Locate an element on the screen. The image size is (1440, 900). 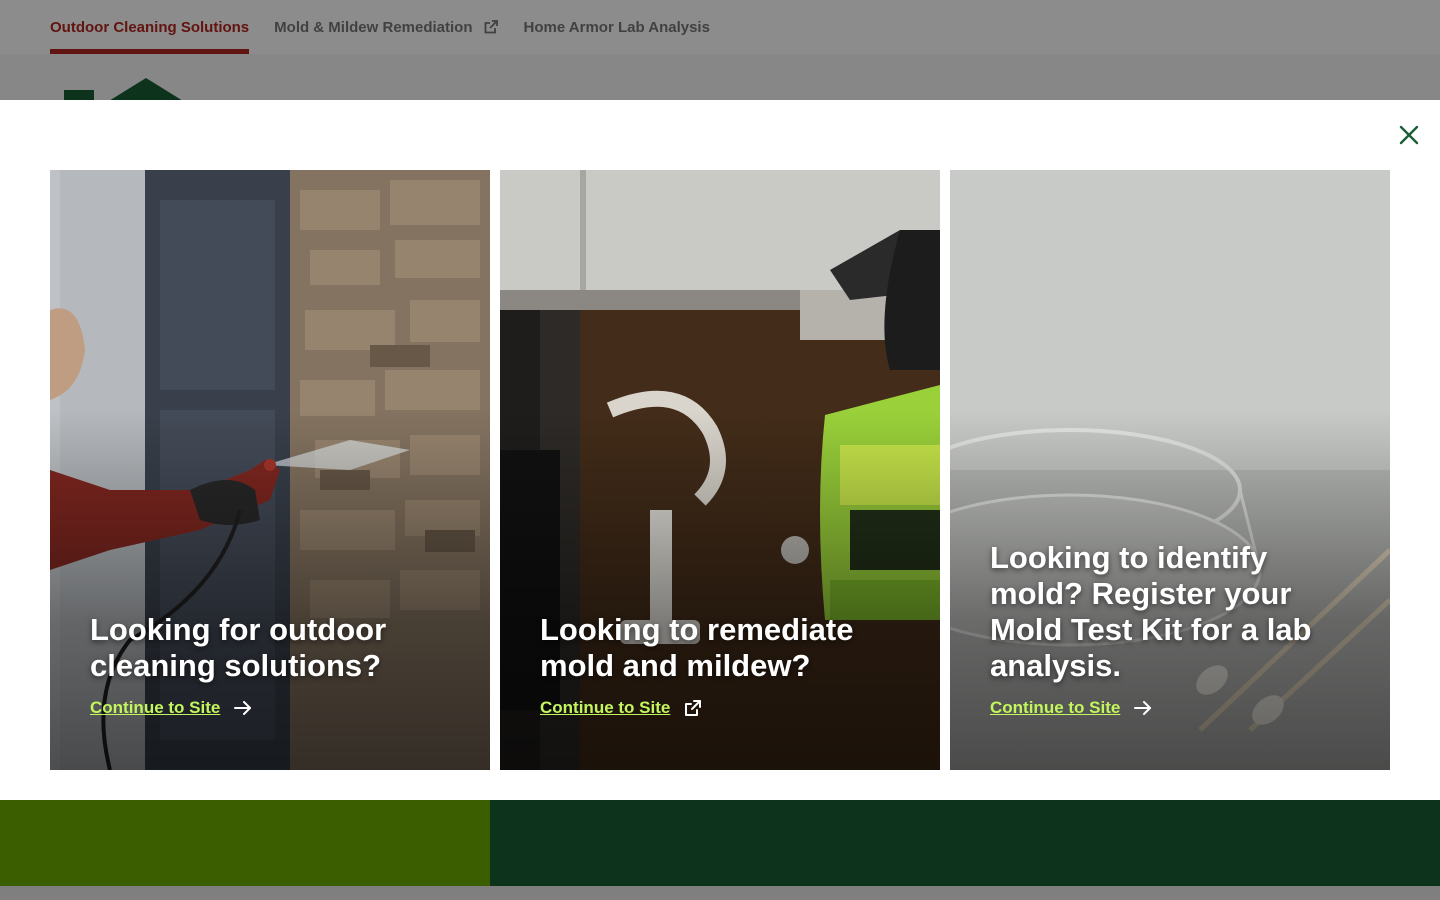
external-link-icon is located at coordinates (693, 708).